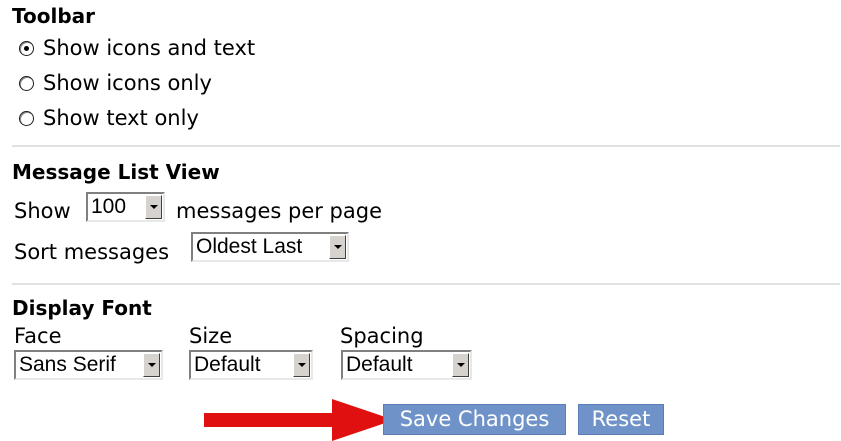 This screenshot has width=841, height=441. I want to click on font-size-select: Default, so click(251, 365).